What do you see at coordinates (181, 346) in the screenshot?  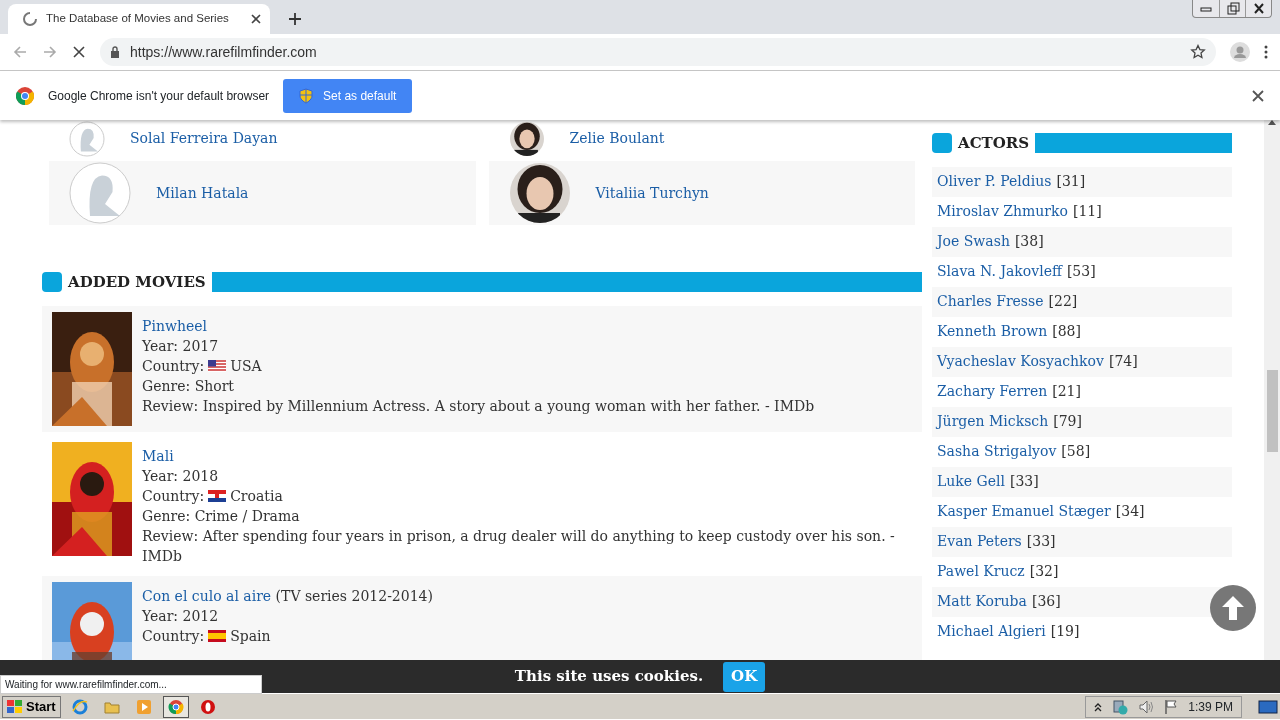 I see `movie-year: Year: 2017` at bounding box center [181, 346].